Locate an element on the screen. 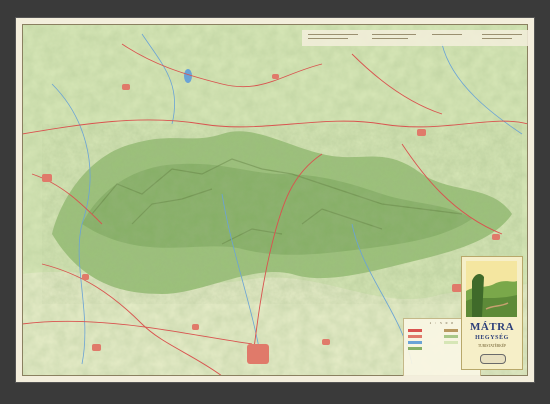 Image resolution: width=550 pixels, height=404 pixels. map-subtitle: HEGYSÉG is located at coordinates (492, 338).